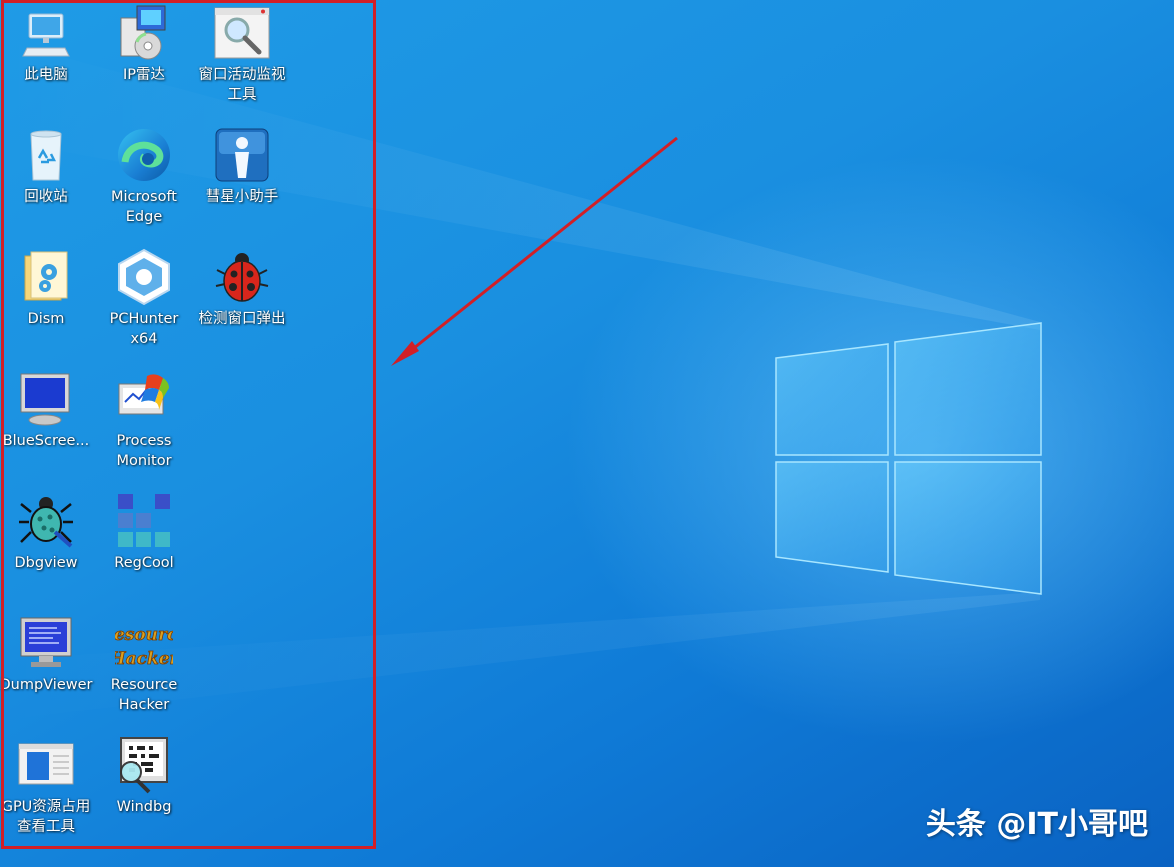 Image resolution: width=1174 pixels, height=867 pixels. I want to click on watermark: 头条 @IT小哥吧, so click(1036, 824).